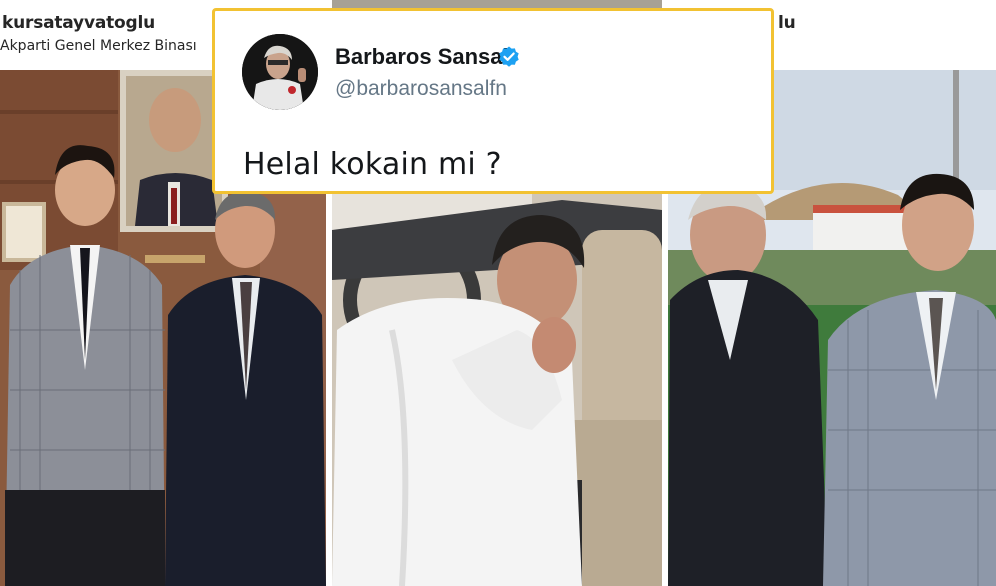 The height and width of the screenshot is (586, 996). What do you see at coordinates (372, 164) in the screenshot?
I see `tweet-text: Helal kokain mi ?` at bounding box center [372, 164].